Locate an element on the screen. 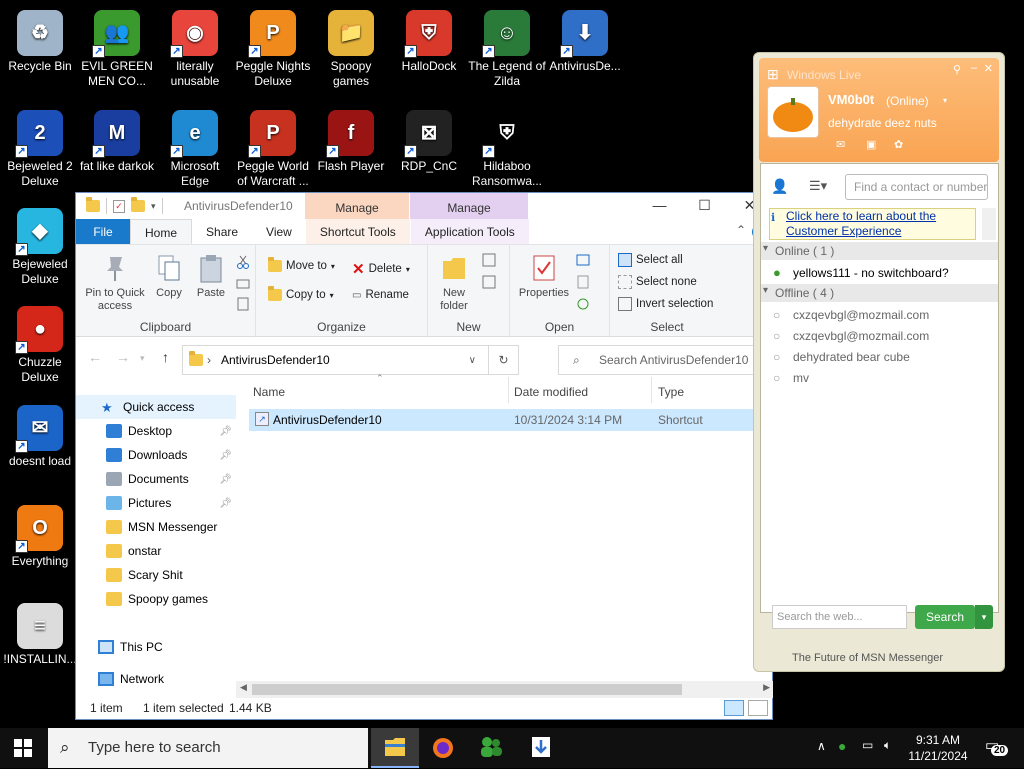 Image resolution: width=1024 pixels, height=769 pixels. nav-this-pc: This PC is located at coordinates (156, 647).